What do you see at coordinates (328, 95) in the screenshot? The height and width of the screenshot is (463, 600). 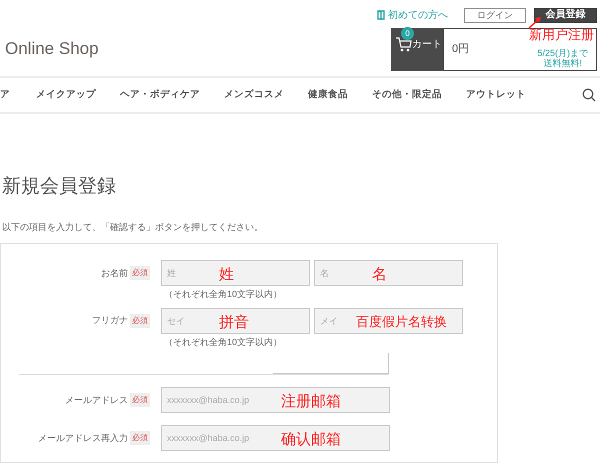 I see `nav-item: 健康食品` at bounding box center [328, 95].